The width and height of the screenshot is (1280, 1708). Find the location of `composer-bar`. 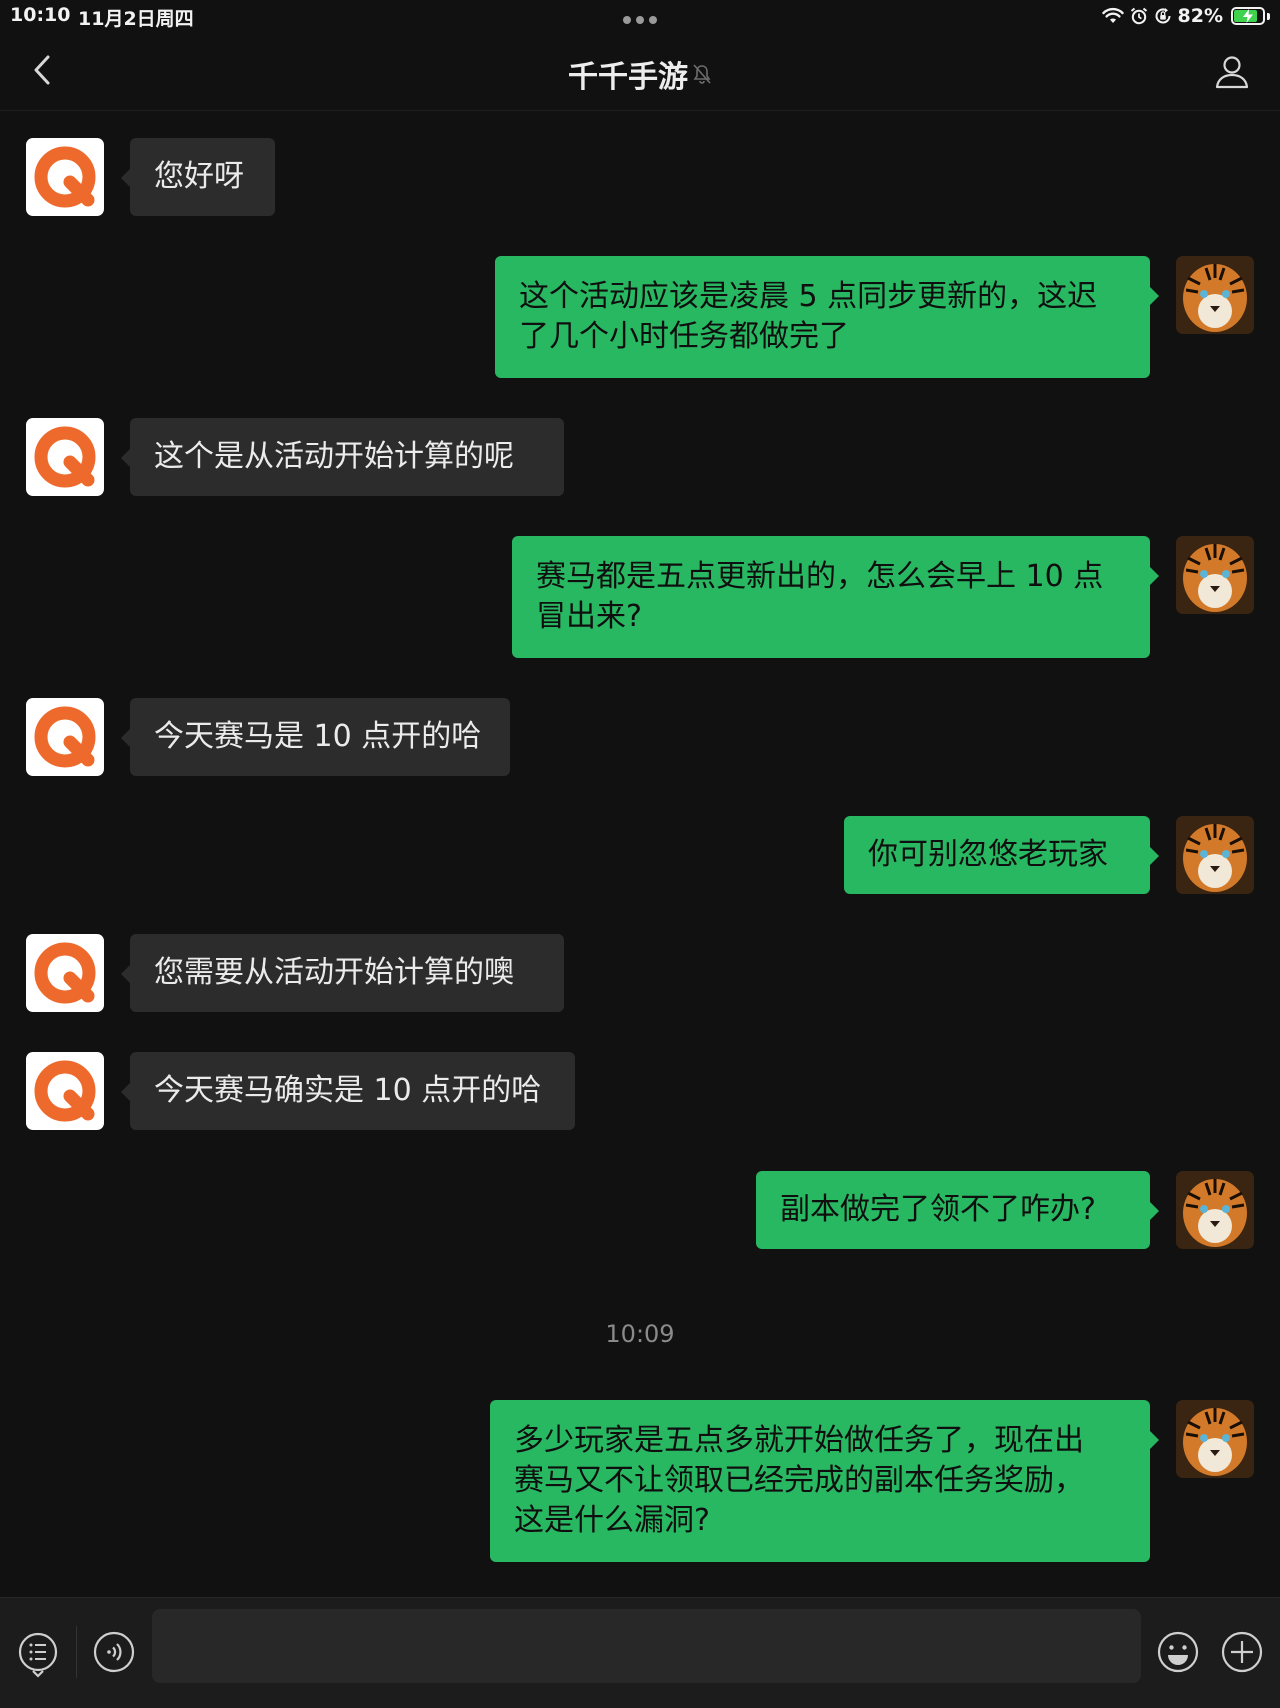

composer-bar is located at coordinates (640, 1652).